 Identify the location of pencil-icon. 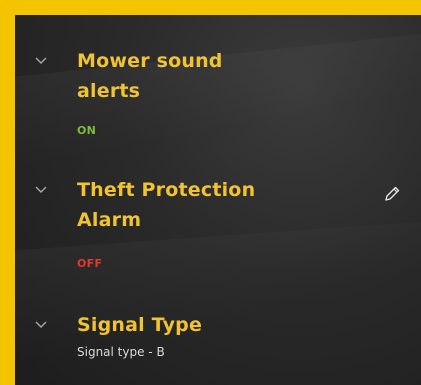
(392, 194).